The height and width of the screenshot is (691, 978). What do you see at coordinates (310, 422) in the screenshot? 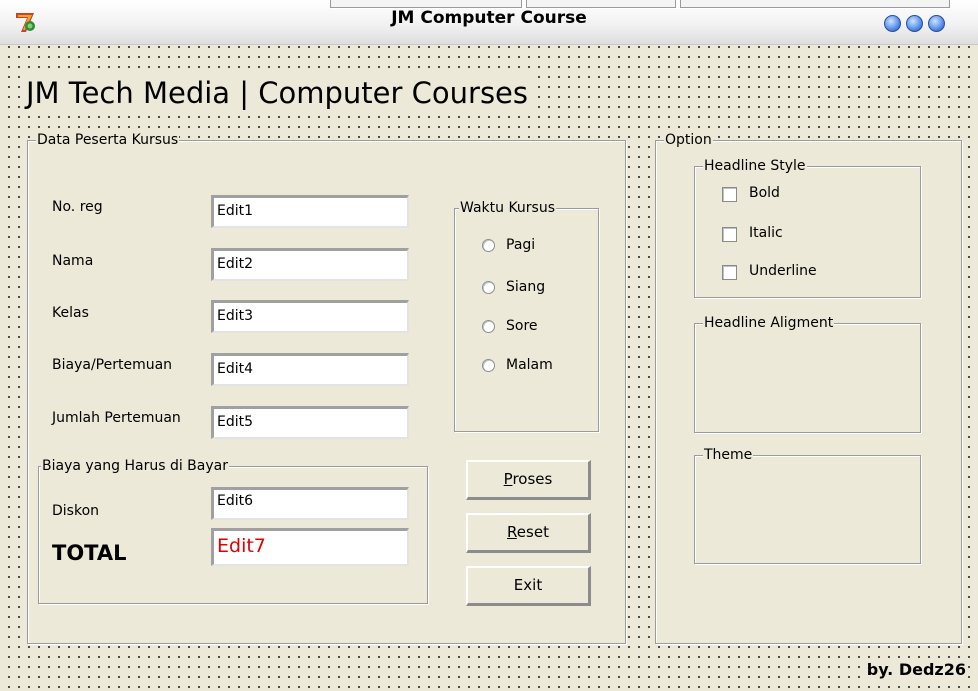
I see `jumlah-pertemuan-input: Edit5` at bounding box center [310, 422].